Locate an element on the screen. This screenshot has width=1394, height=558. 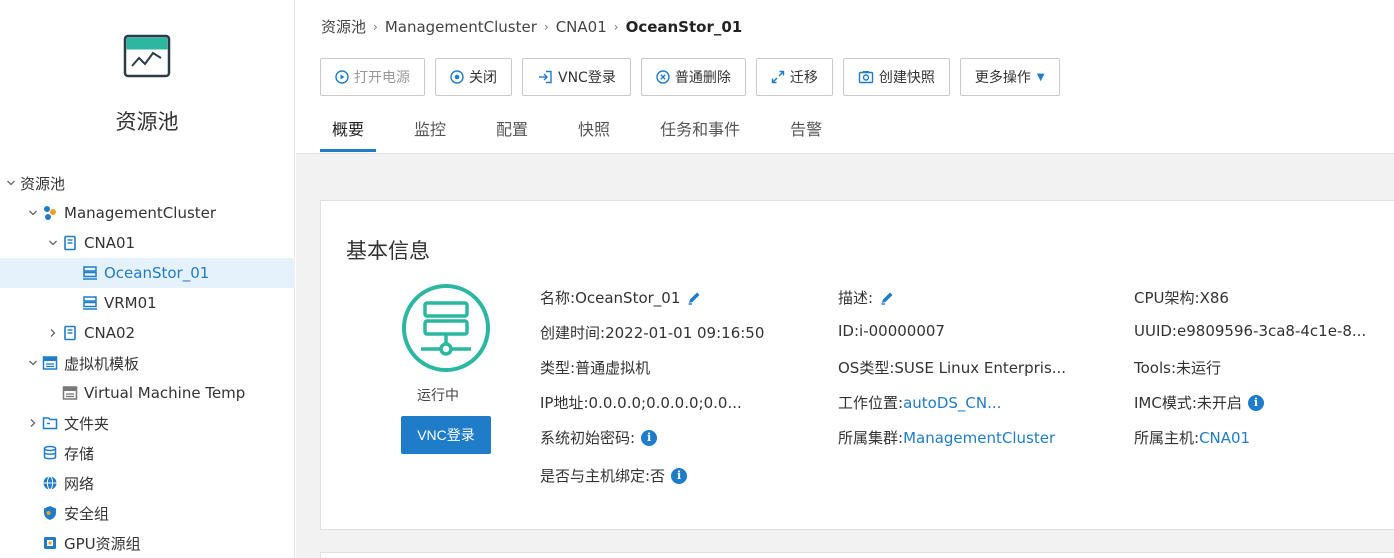
folder-icon is located at coordinates (50, 423).